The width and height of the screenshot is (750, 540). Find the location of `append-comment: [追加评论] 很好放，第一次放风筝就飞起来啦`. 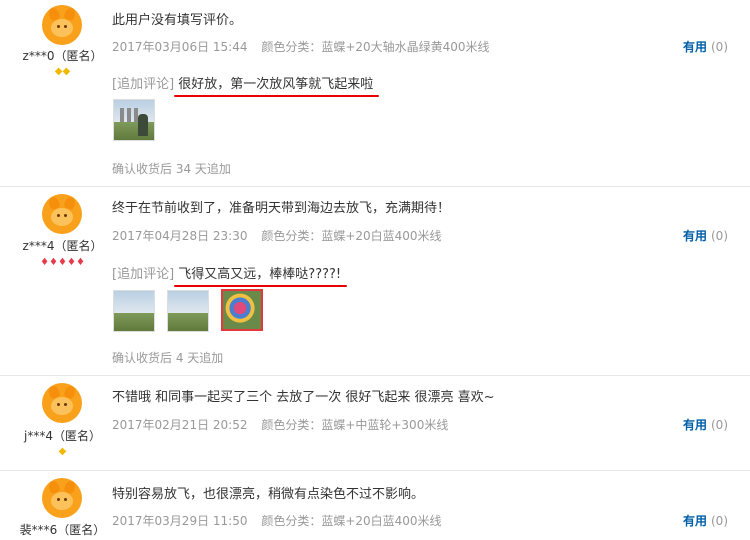

append-comment: [追加评论] 很好放，第一次放风筝就飞起来啦 is located at coordinates (246, 85).